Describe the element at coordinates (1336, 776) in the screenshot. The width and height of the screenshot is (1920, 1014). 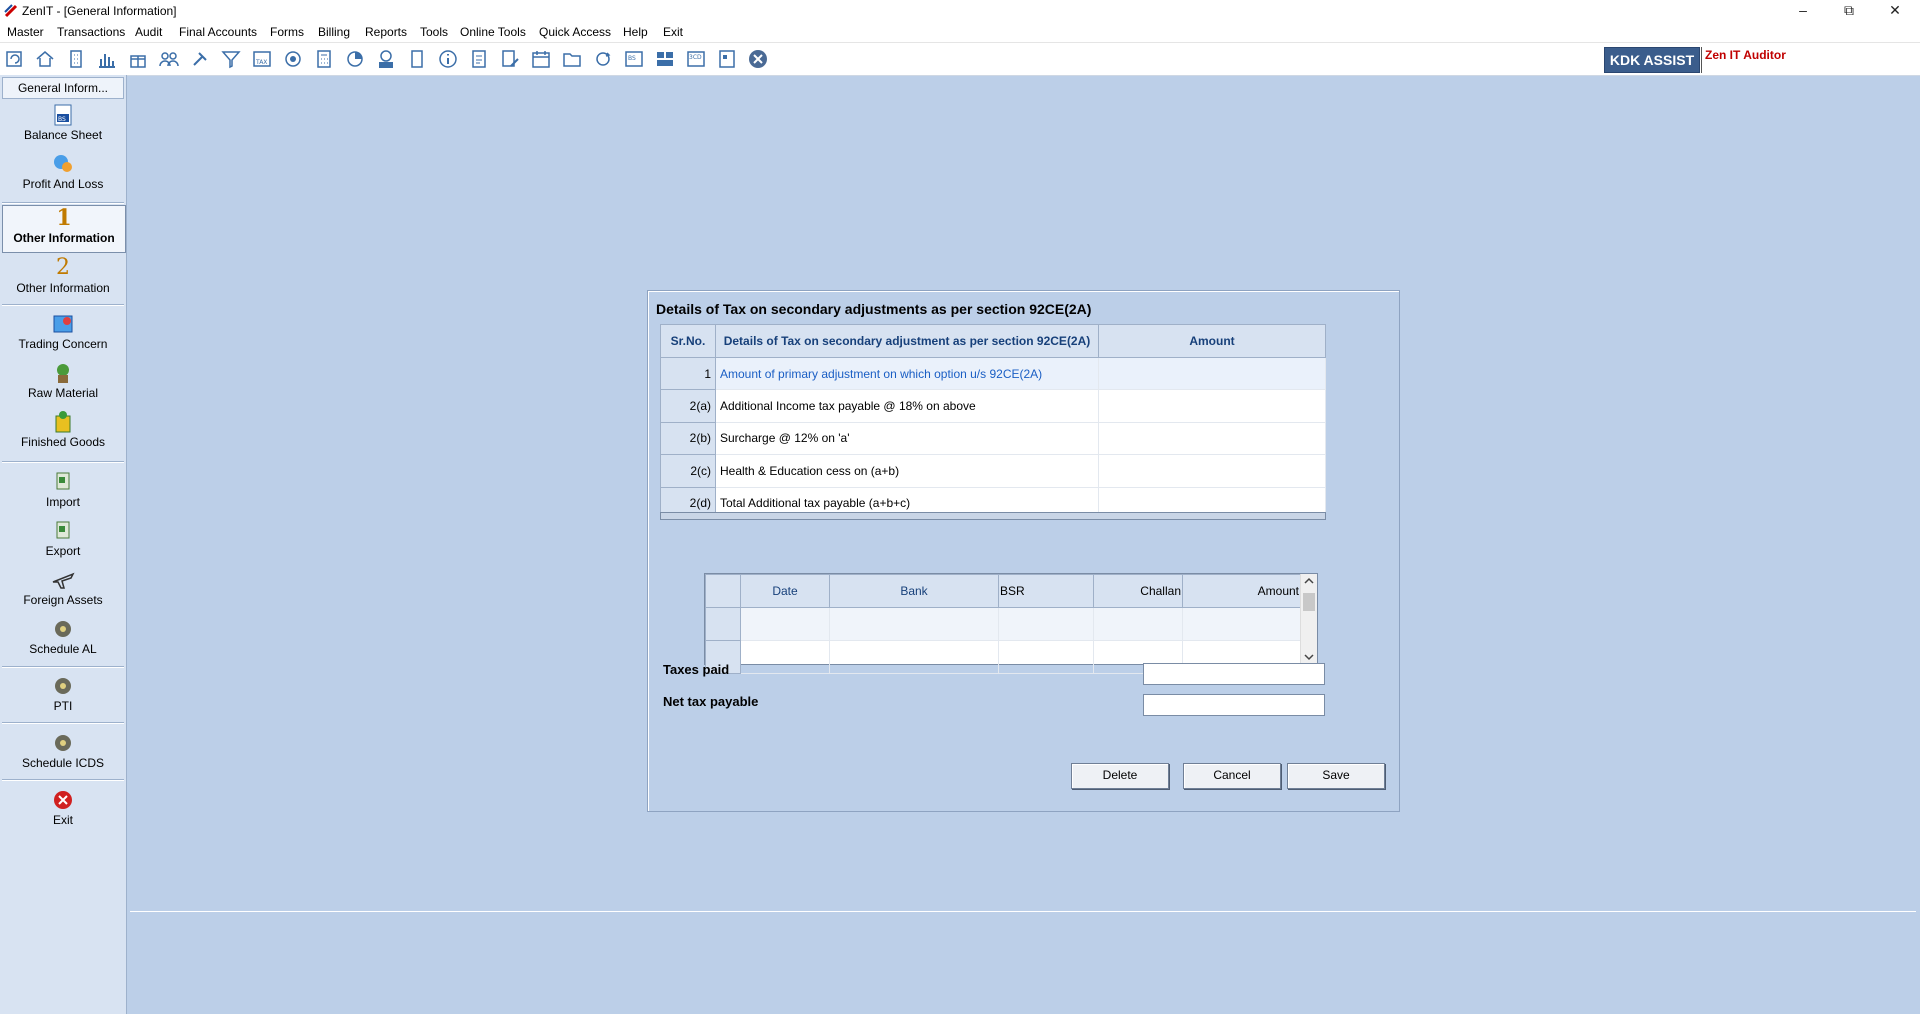
I see `save-button: Save` at that location.